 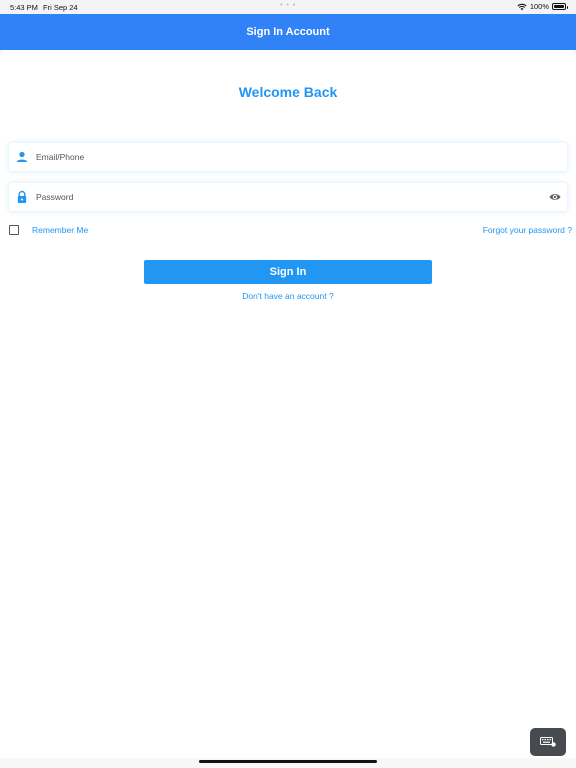 What do you see at coordinates (290, 231) in the screenshot?
I see `remember-row: Remember Me Forgot your password ?` at bounding box center [290, 231].